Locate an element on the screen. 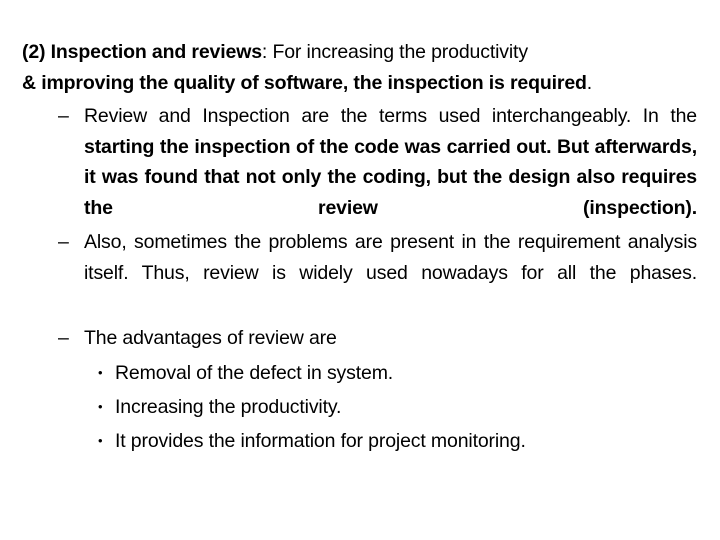  heading-title-bold: (2) Inspection and reviews is located at coordinates (142, 52).